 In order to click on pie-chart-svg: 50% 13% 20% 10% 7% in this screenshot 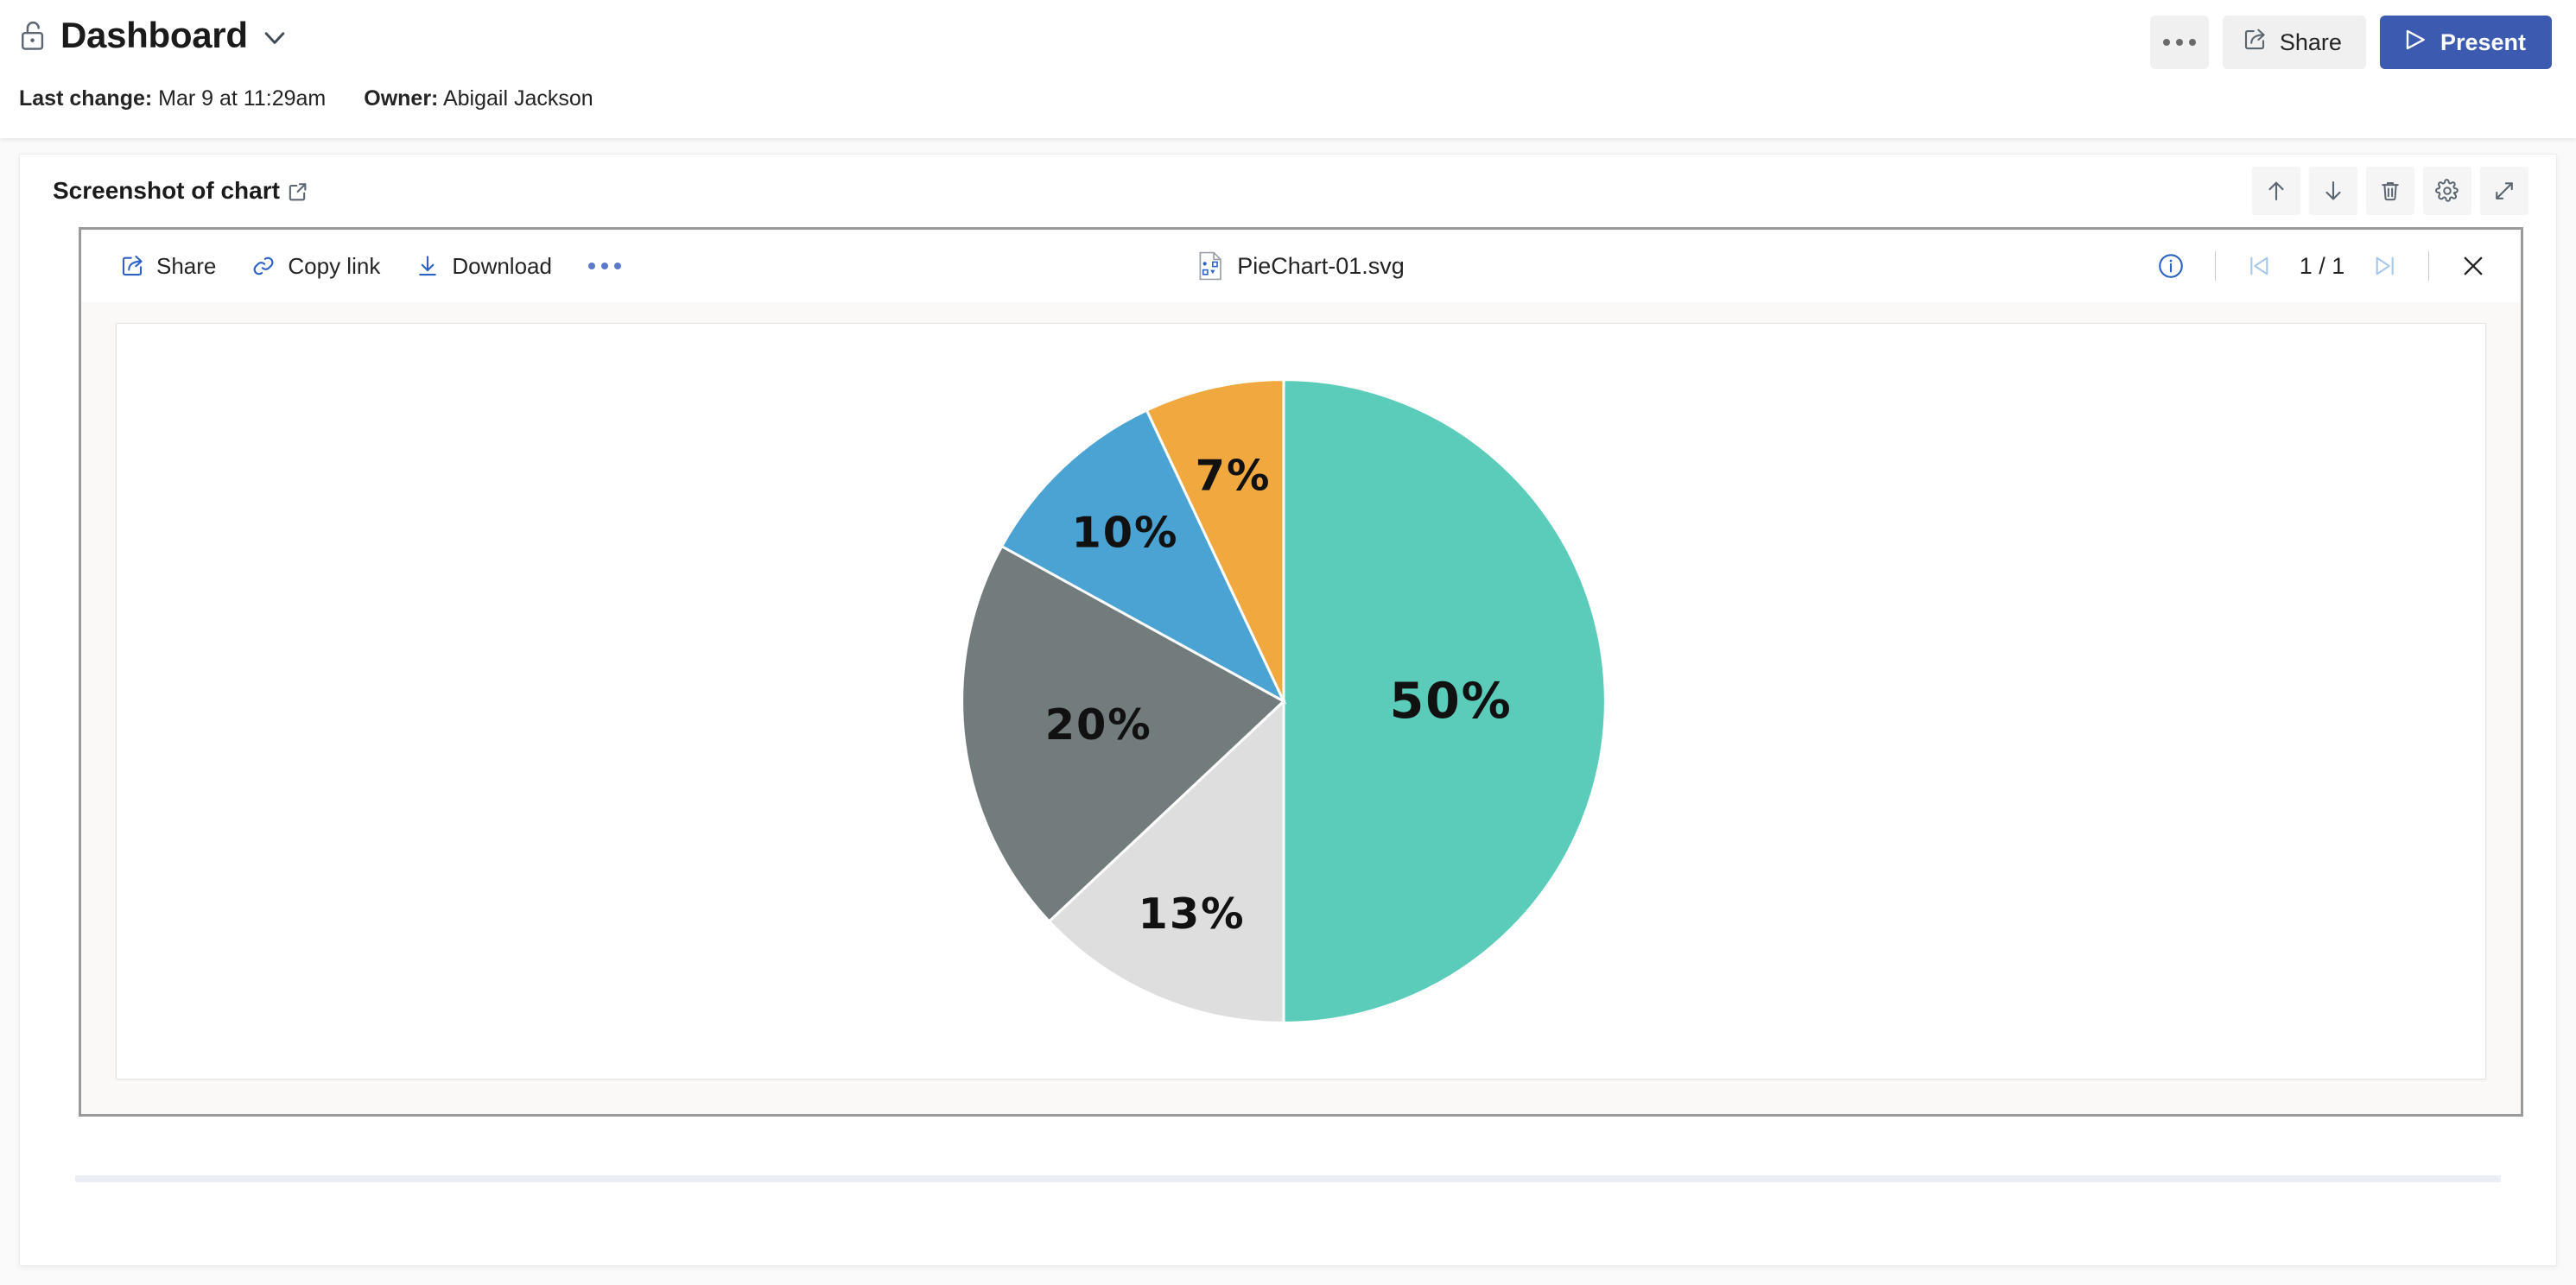, I will do `click(1284, 701)`.